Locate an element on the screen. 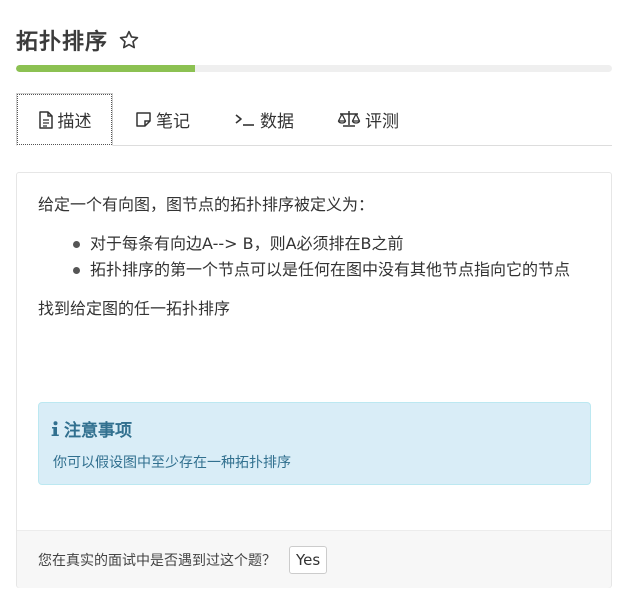  tab-label: 笔记 is located at coordinates (173, 121).